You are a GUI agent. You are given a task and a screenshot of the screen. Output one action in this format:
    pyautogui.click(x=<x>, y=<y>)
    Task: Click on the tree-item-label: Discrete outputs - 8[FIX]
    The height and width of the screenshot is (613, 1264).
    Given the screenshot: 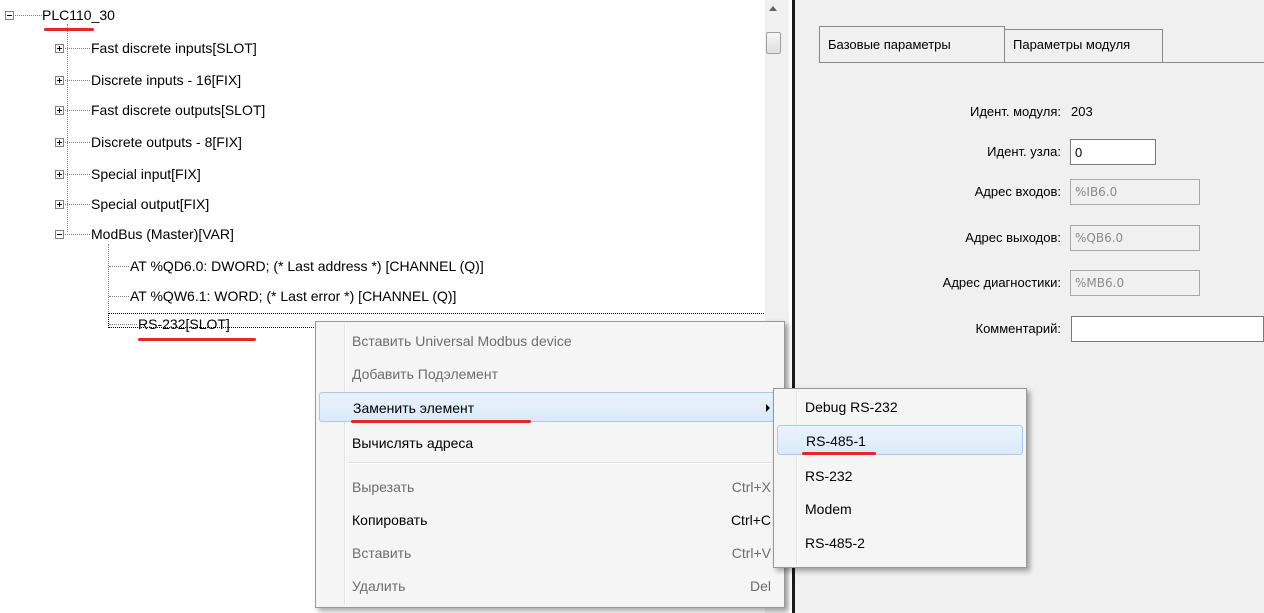 What is the action you would take?
    pyautogui.click(x=166, y=142)
    